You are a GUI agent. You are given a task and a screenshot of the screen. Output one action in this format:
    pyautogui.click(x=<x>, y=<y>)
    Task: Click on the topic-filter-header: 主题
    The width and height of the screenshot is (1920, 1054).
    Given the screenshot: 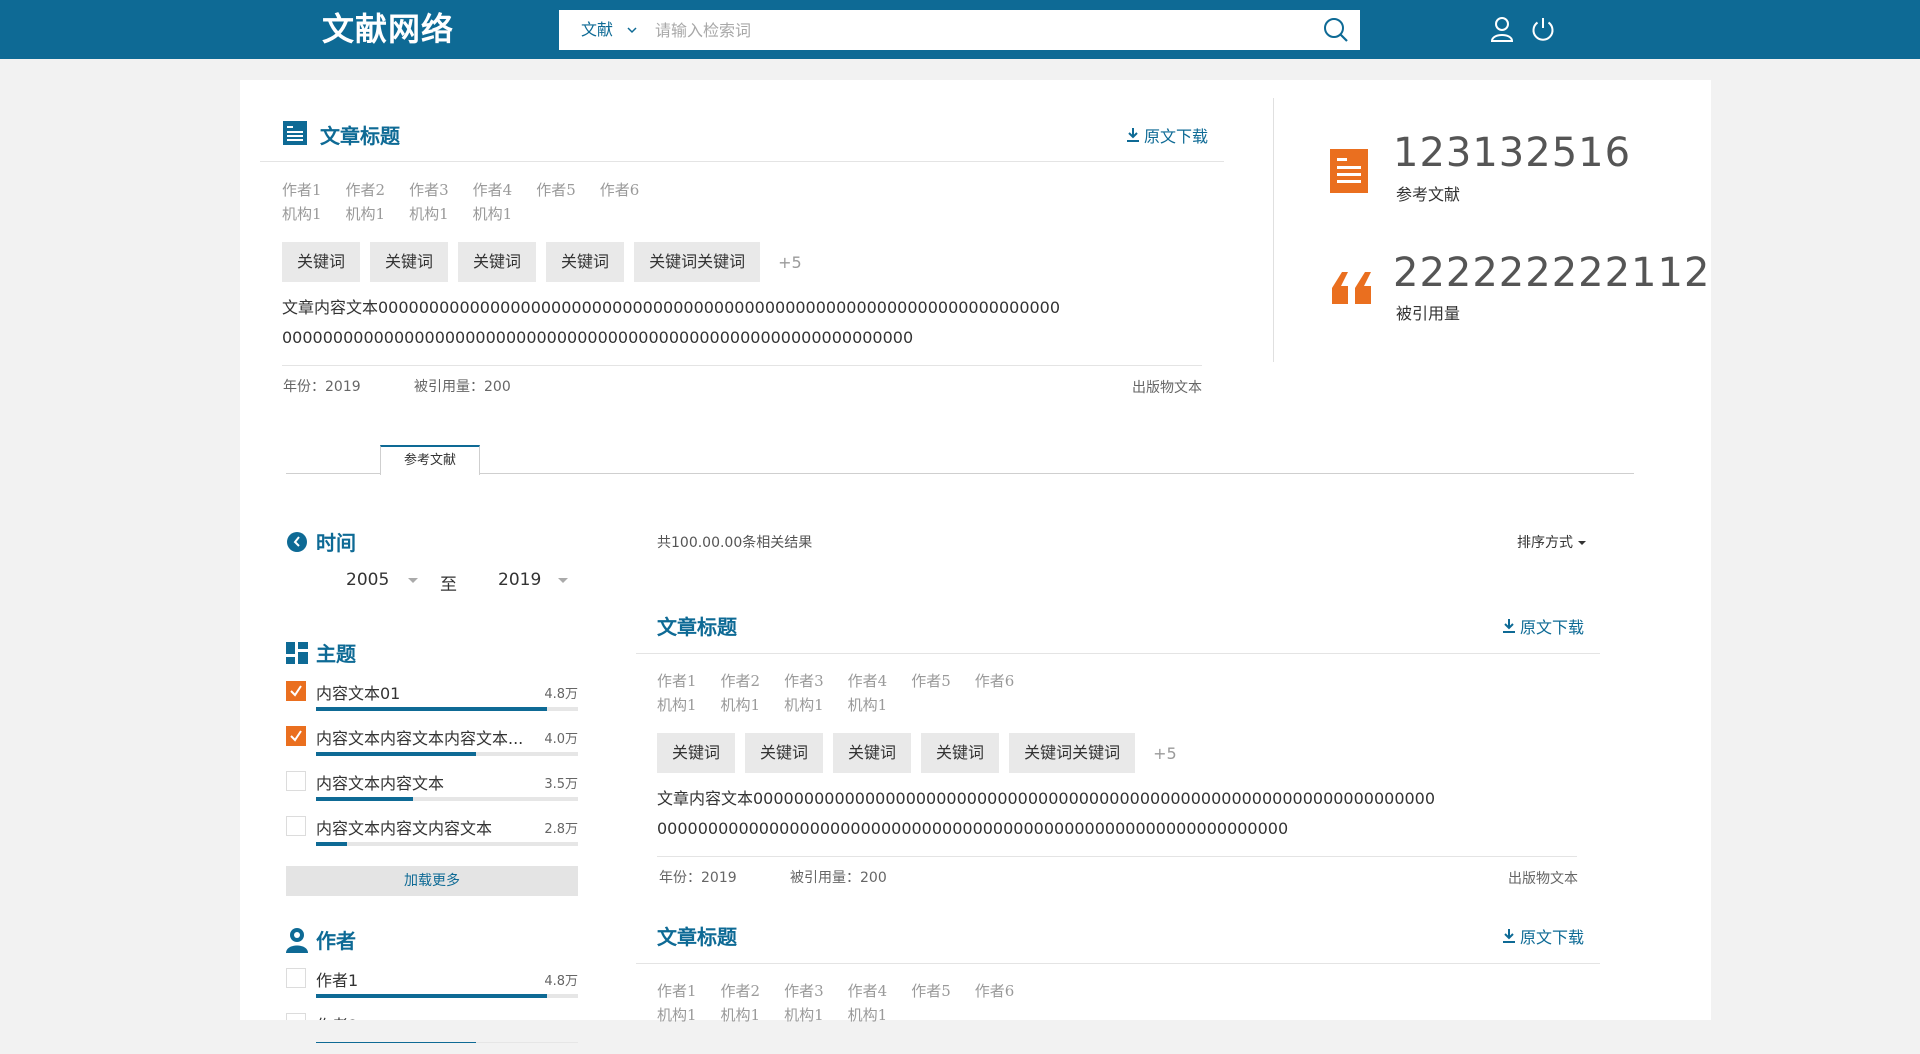 What is the action you would take?
    pyautogui.click(x=321, y=652)
    